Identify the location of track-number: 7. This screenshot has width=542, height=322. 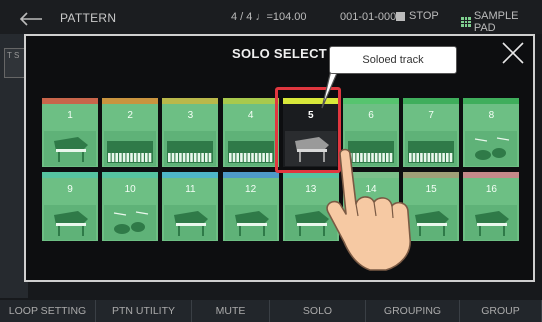
(431, 115).